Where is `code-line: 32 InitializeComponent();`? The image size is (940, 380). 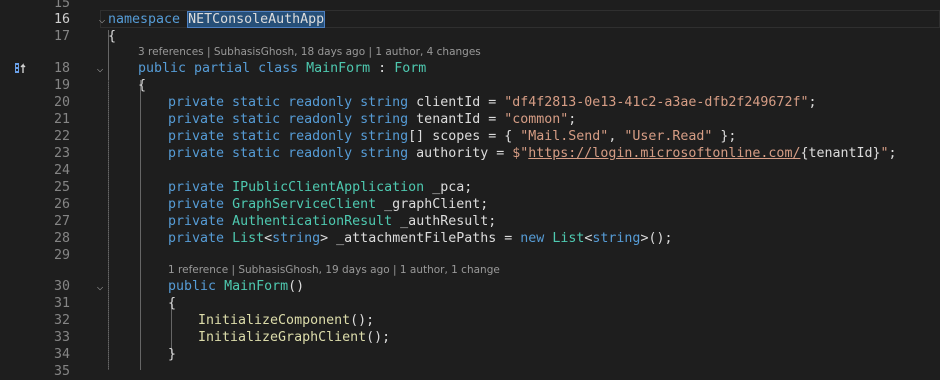
code-line: 32 InitializeComponent(); is located at coordinates (470, 320).